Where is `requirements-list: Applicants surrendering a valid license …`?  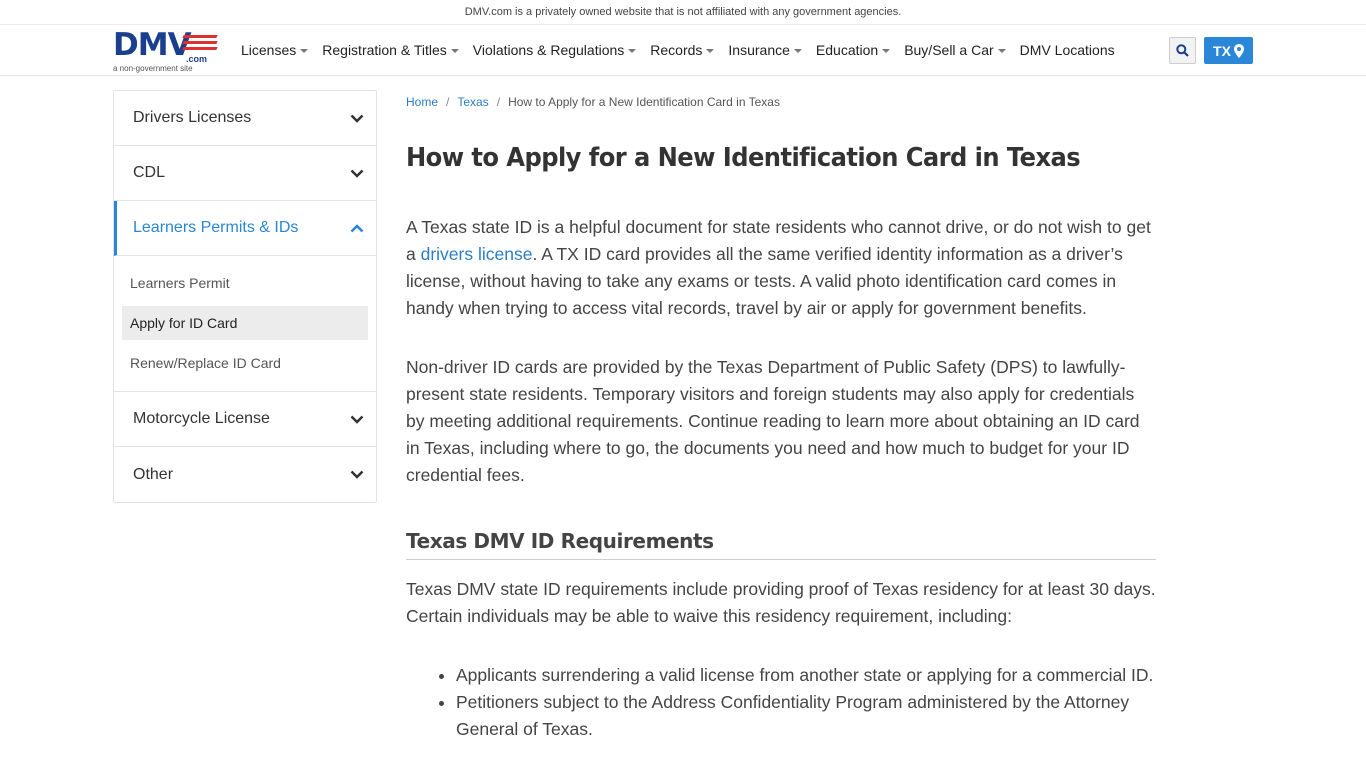 requirements-list: Applicants surrendering a valid license … is located at coordinates (781, 702).